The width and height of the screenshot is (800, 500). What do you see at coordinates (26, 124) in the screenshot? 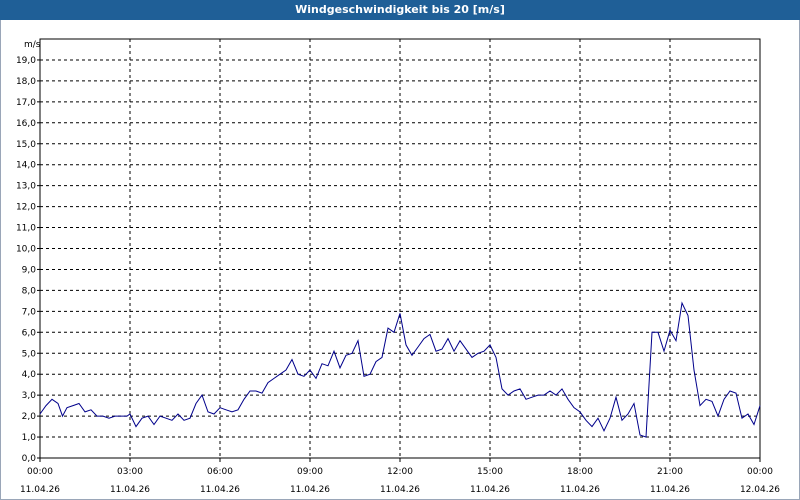
I see `y-tick-label: 16,0` at bounding box center [26, 124].